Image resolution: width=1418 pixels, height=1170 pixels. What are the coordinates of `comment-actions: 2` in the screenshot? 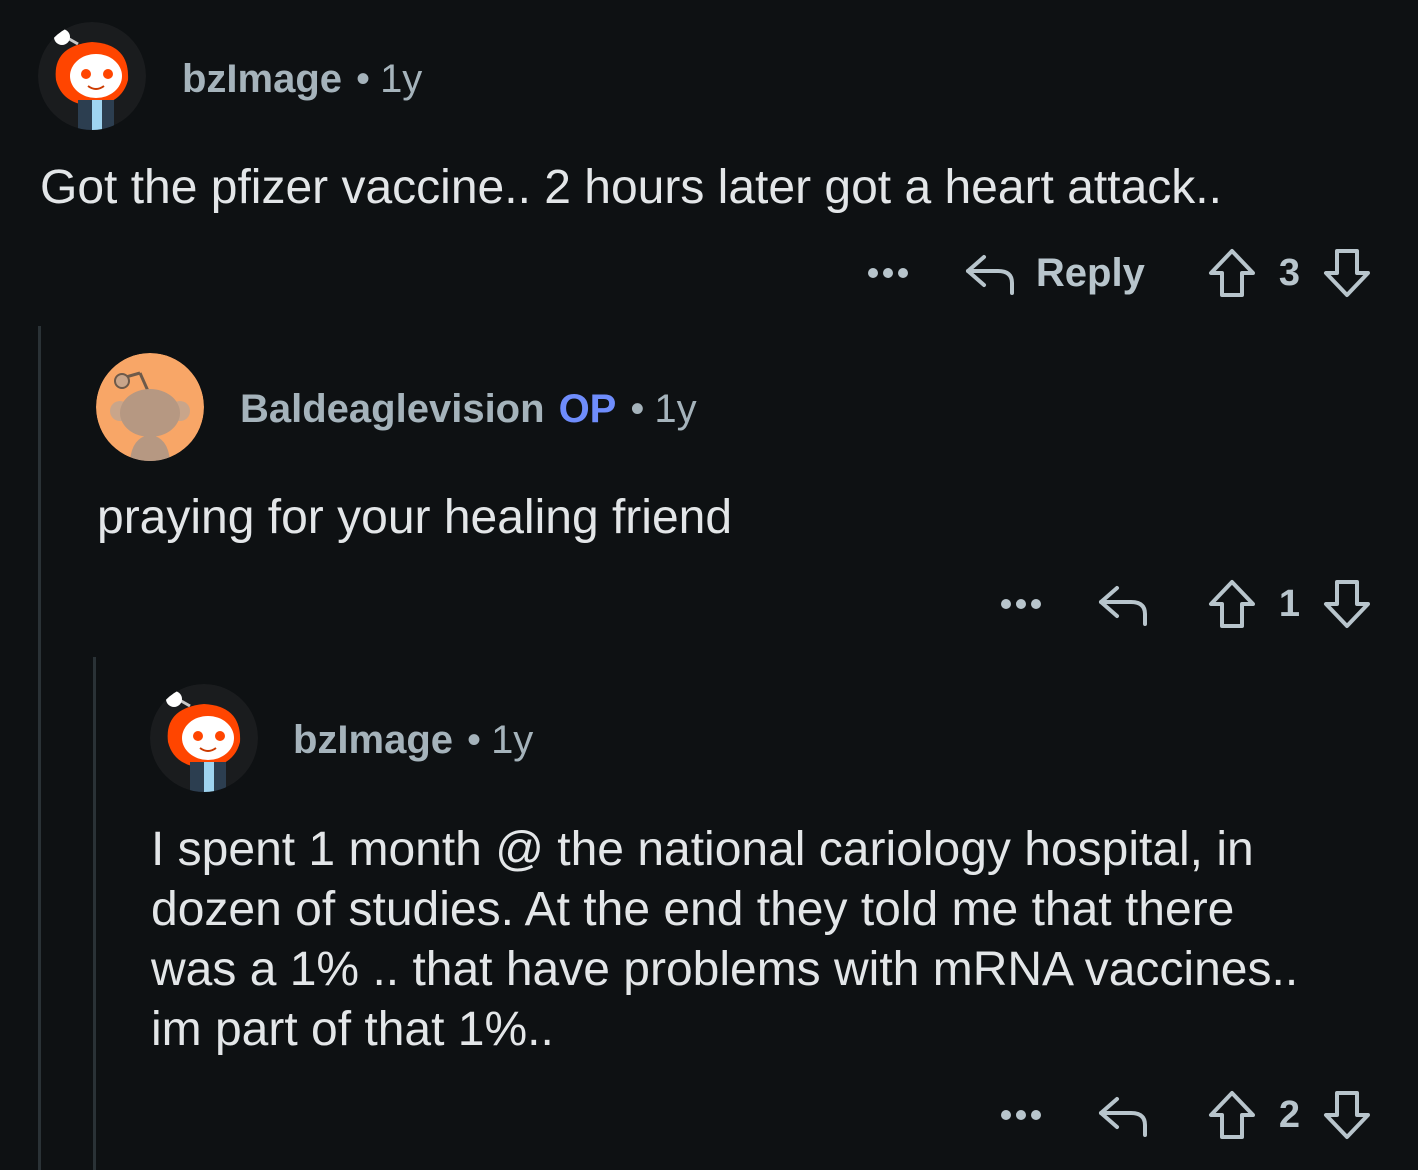 It's located at (1186, 1115).